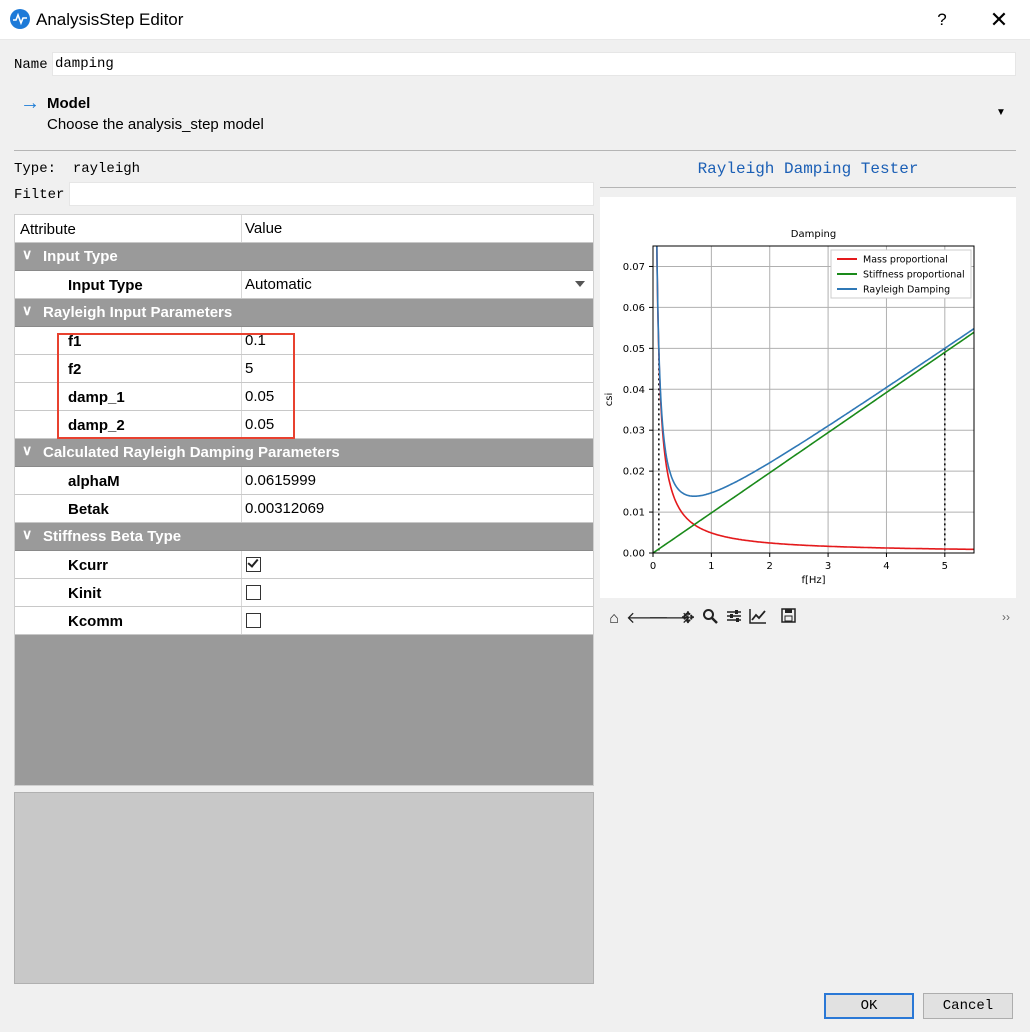 The image size is (1030, 1032). Describe the element at coordinates (580, 284) in the screenshot. I see `dropdown-arrow-icon` at that location.